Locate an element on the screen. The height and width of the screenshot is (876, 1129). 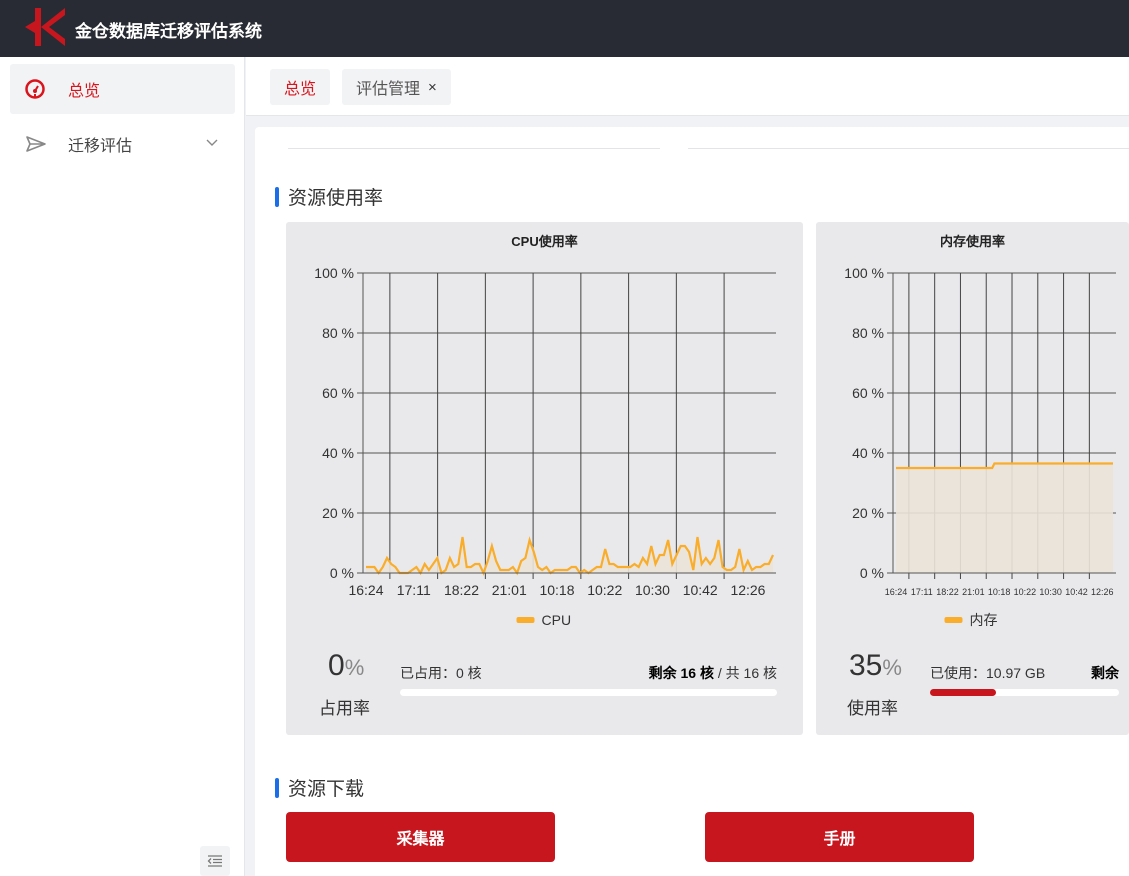
tab-assessment-management: 评估管理 × is located at coordinates (396, 87).